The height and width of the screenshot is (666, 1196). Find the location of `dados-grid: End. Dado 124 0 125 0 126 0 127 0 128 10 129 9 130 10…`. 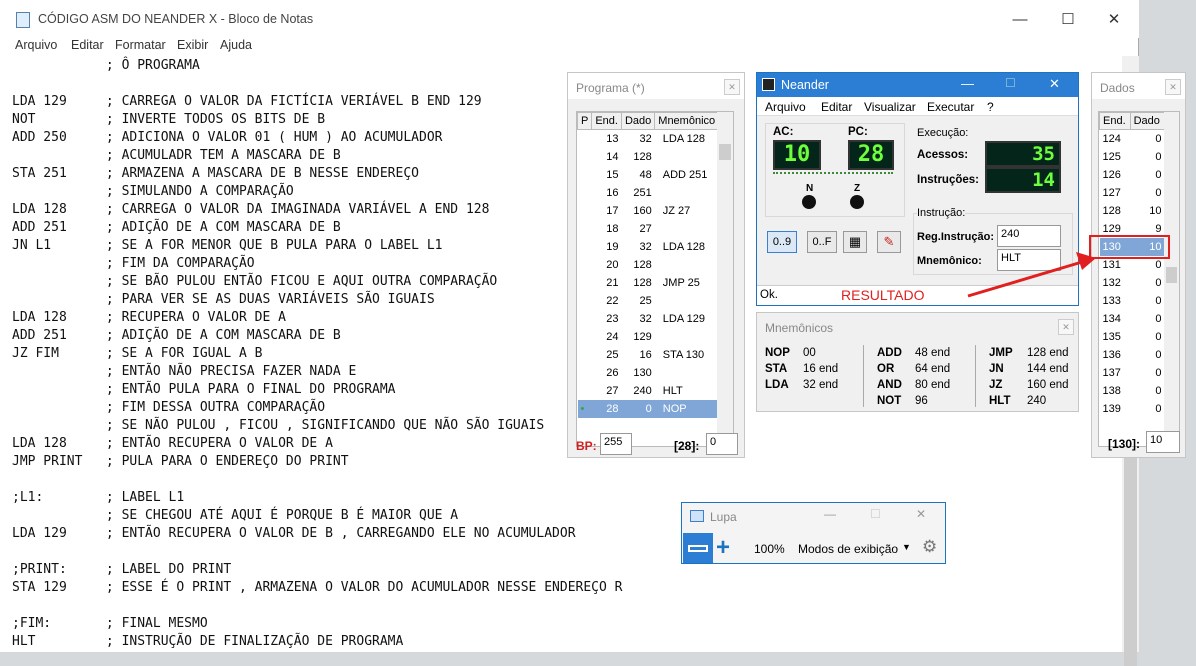

dados-grid: End. Dado 124 0 125 0 126 0 127 0 128 10 129 9 130 10… is located at coordinates (1139, 279).